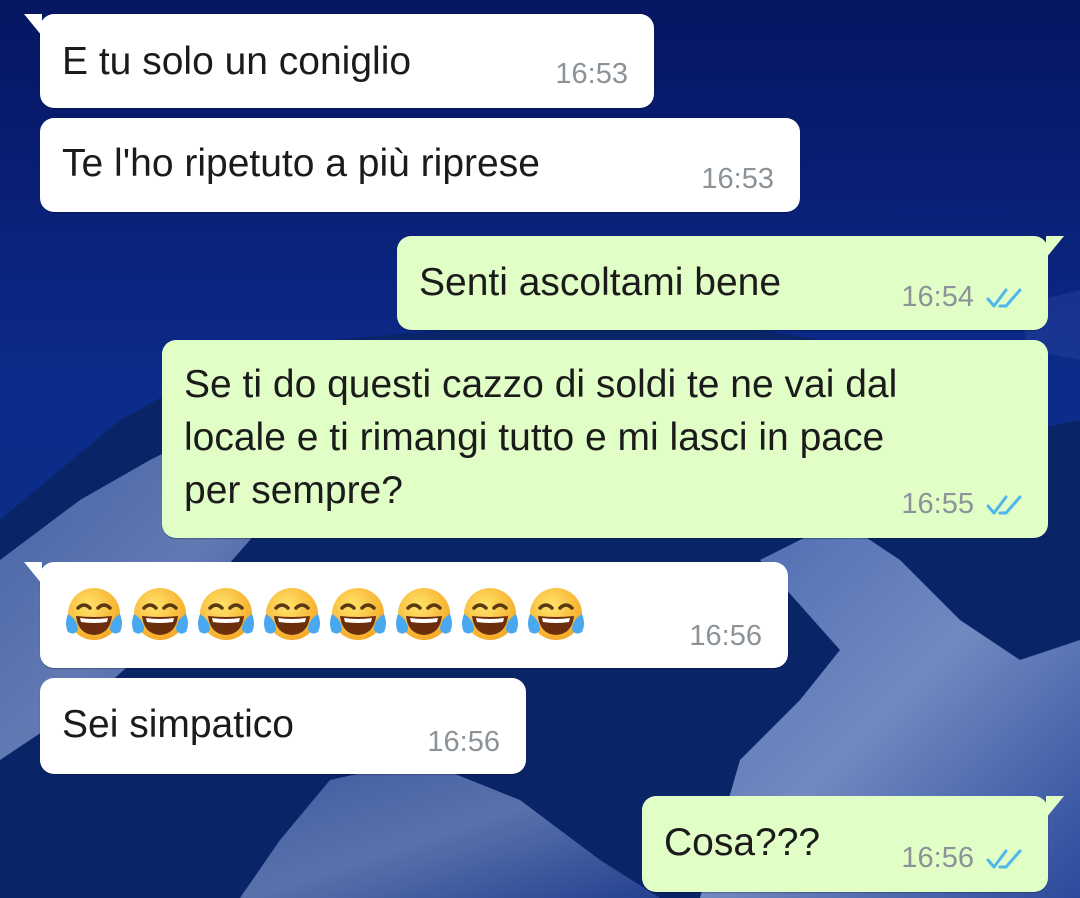 The width and height of the screenshot is (1080, 898). Describe the element at coordinates (325, 616) in the screenshot. I see `emoji-row` at that location.